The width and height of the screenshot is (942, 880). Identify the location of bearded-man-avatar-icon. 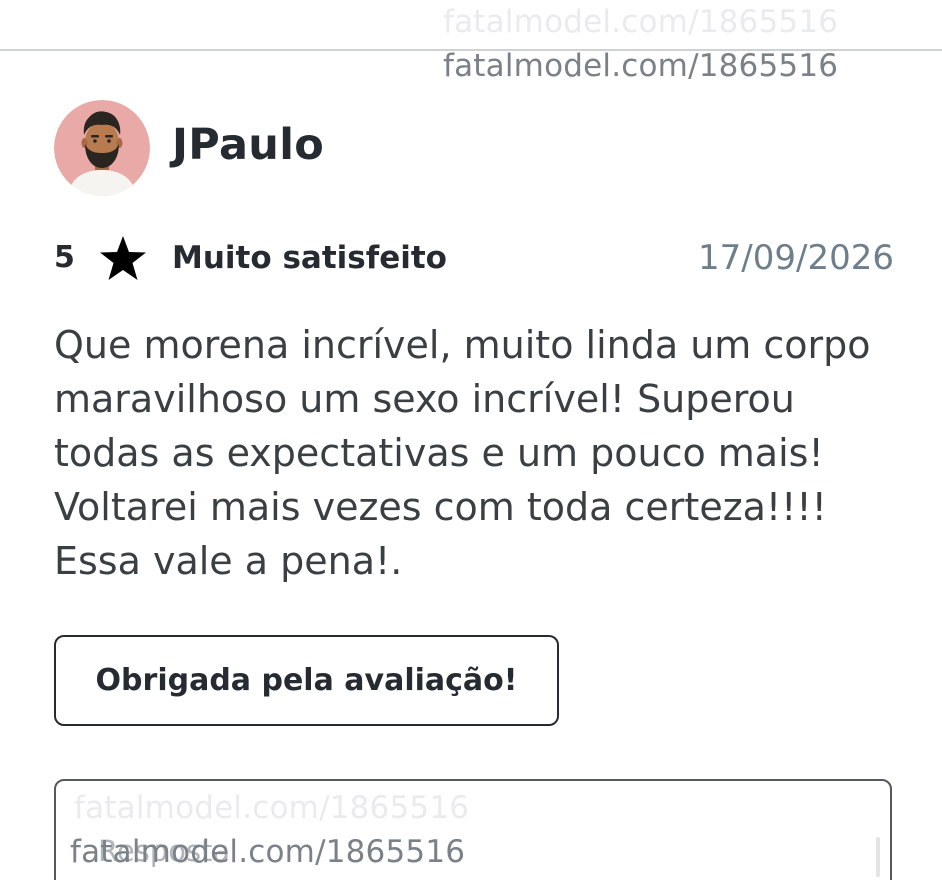
(102, 148).